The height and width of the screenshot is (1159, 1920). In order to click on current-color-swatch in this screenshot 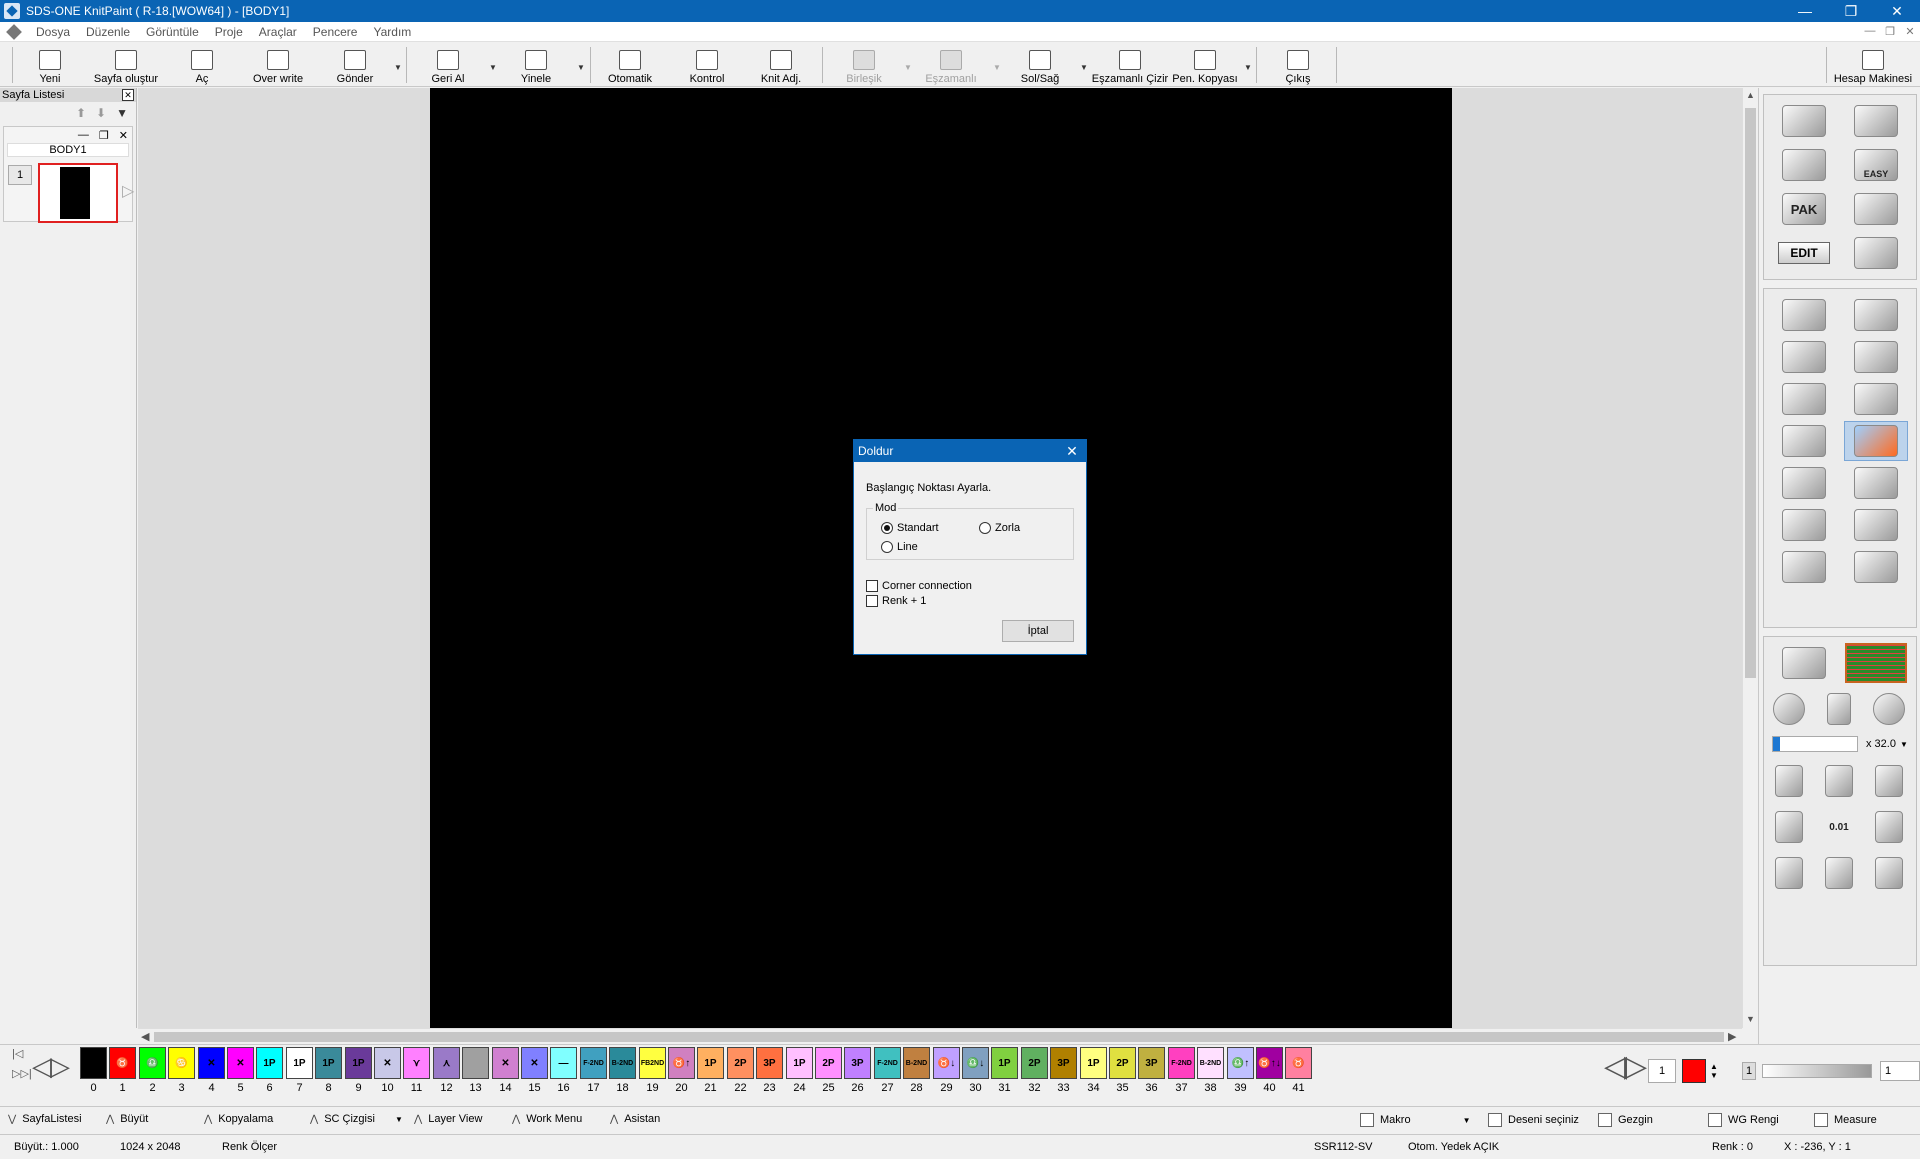, I will do `click(1694, 1071)`.